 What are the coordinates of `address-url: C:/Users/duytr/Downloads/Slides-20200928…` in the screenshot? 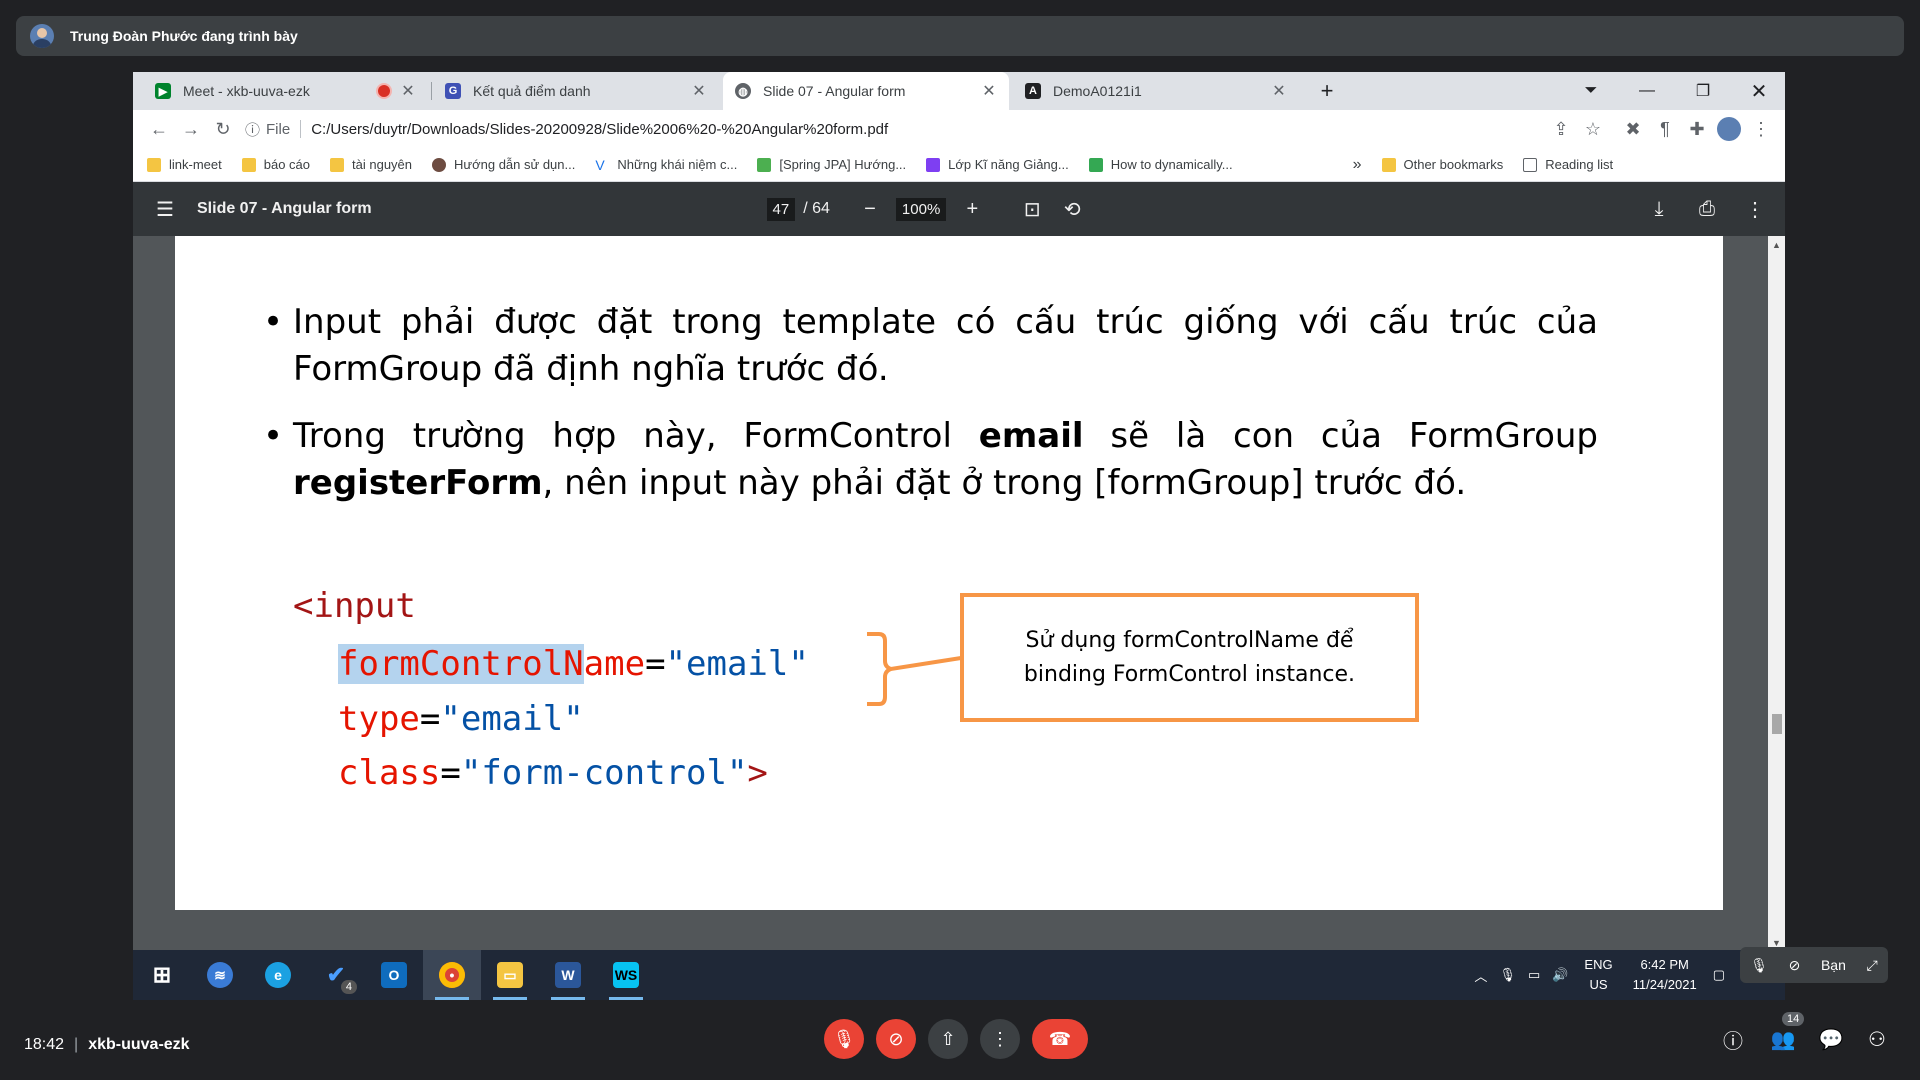 It's located at (599, 129).